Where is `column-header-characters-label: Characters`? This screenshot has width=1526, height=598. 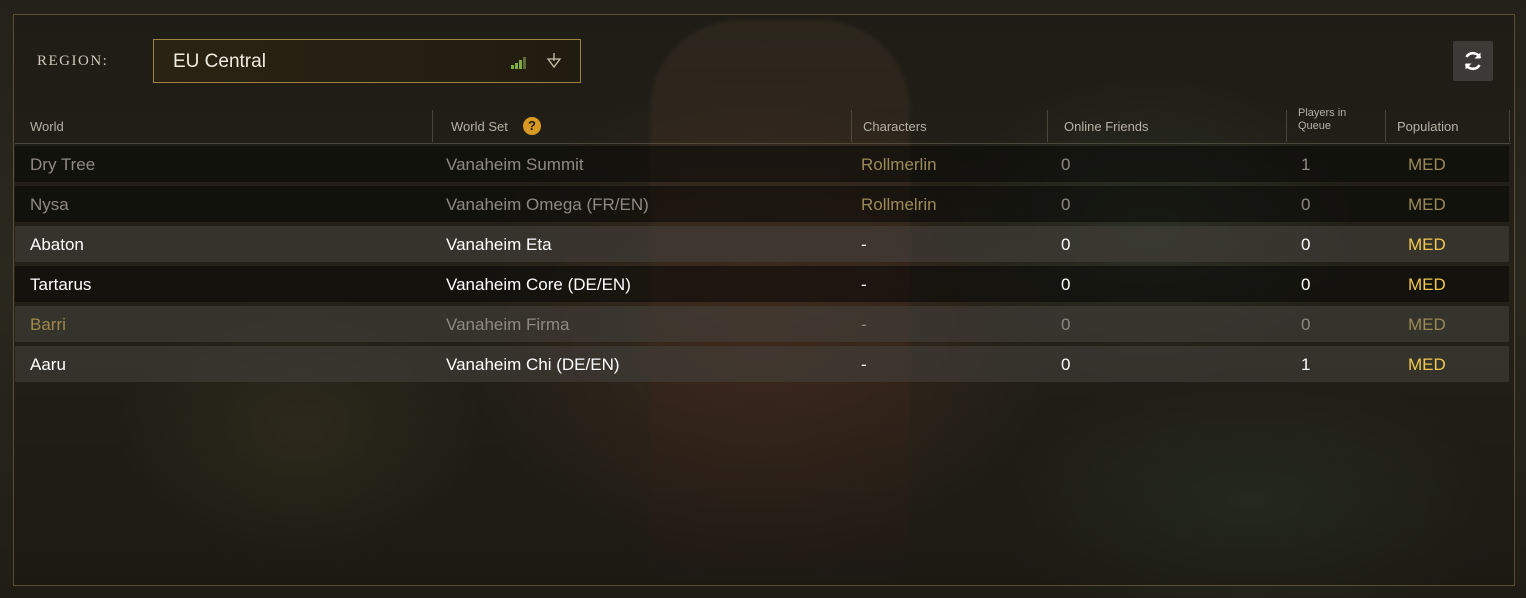
column-header-characters-label: Characters is located at coordinates (895, 126).